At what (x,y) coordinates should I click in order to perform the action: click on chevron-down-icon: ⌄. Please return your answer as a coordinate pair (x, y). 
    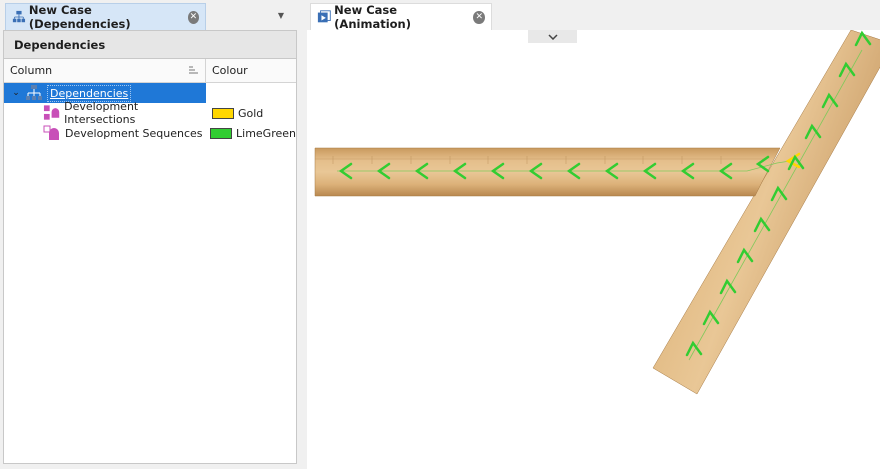
    Looking at the image, I should click on (16, 93).